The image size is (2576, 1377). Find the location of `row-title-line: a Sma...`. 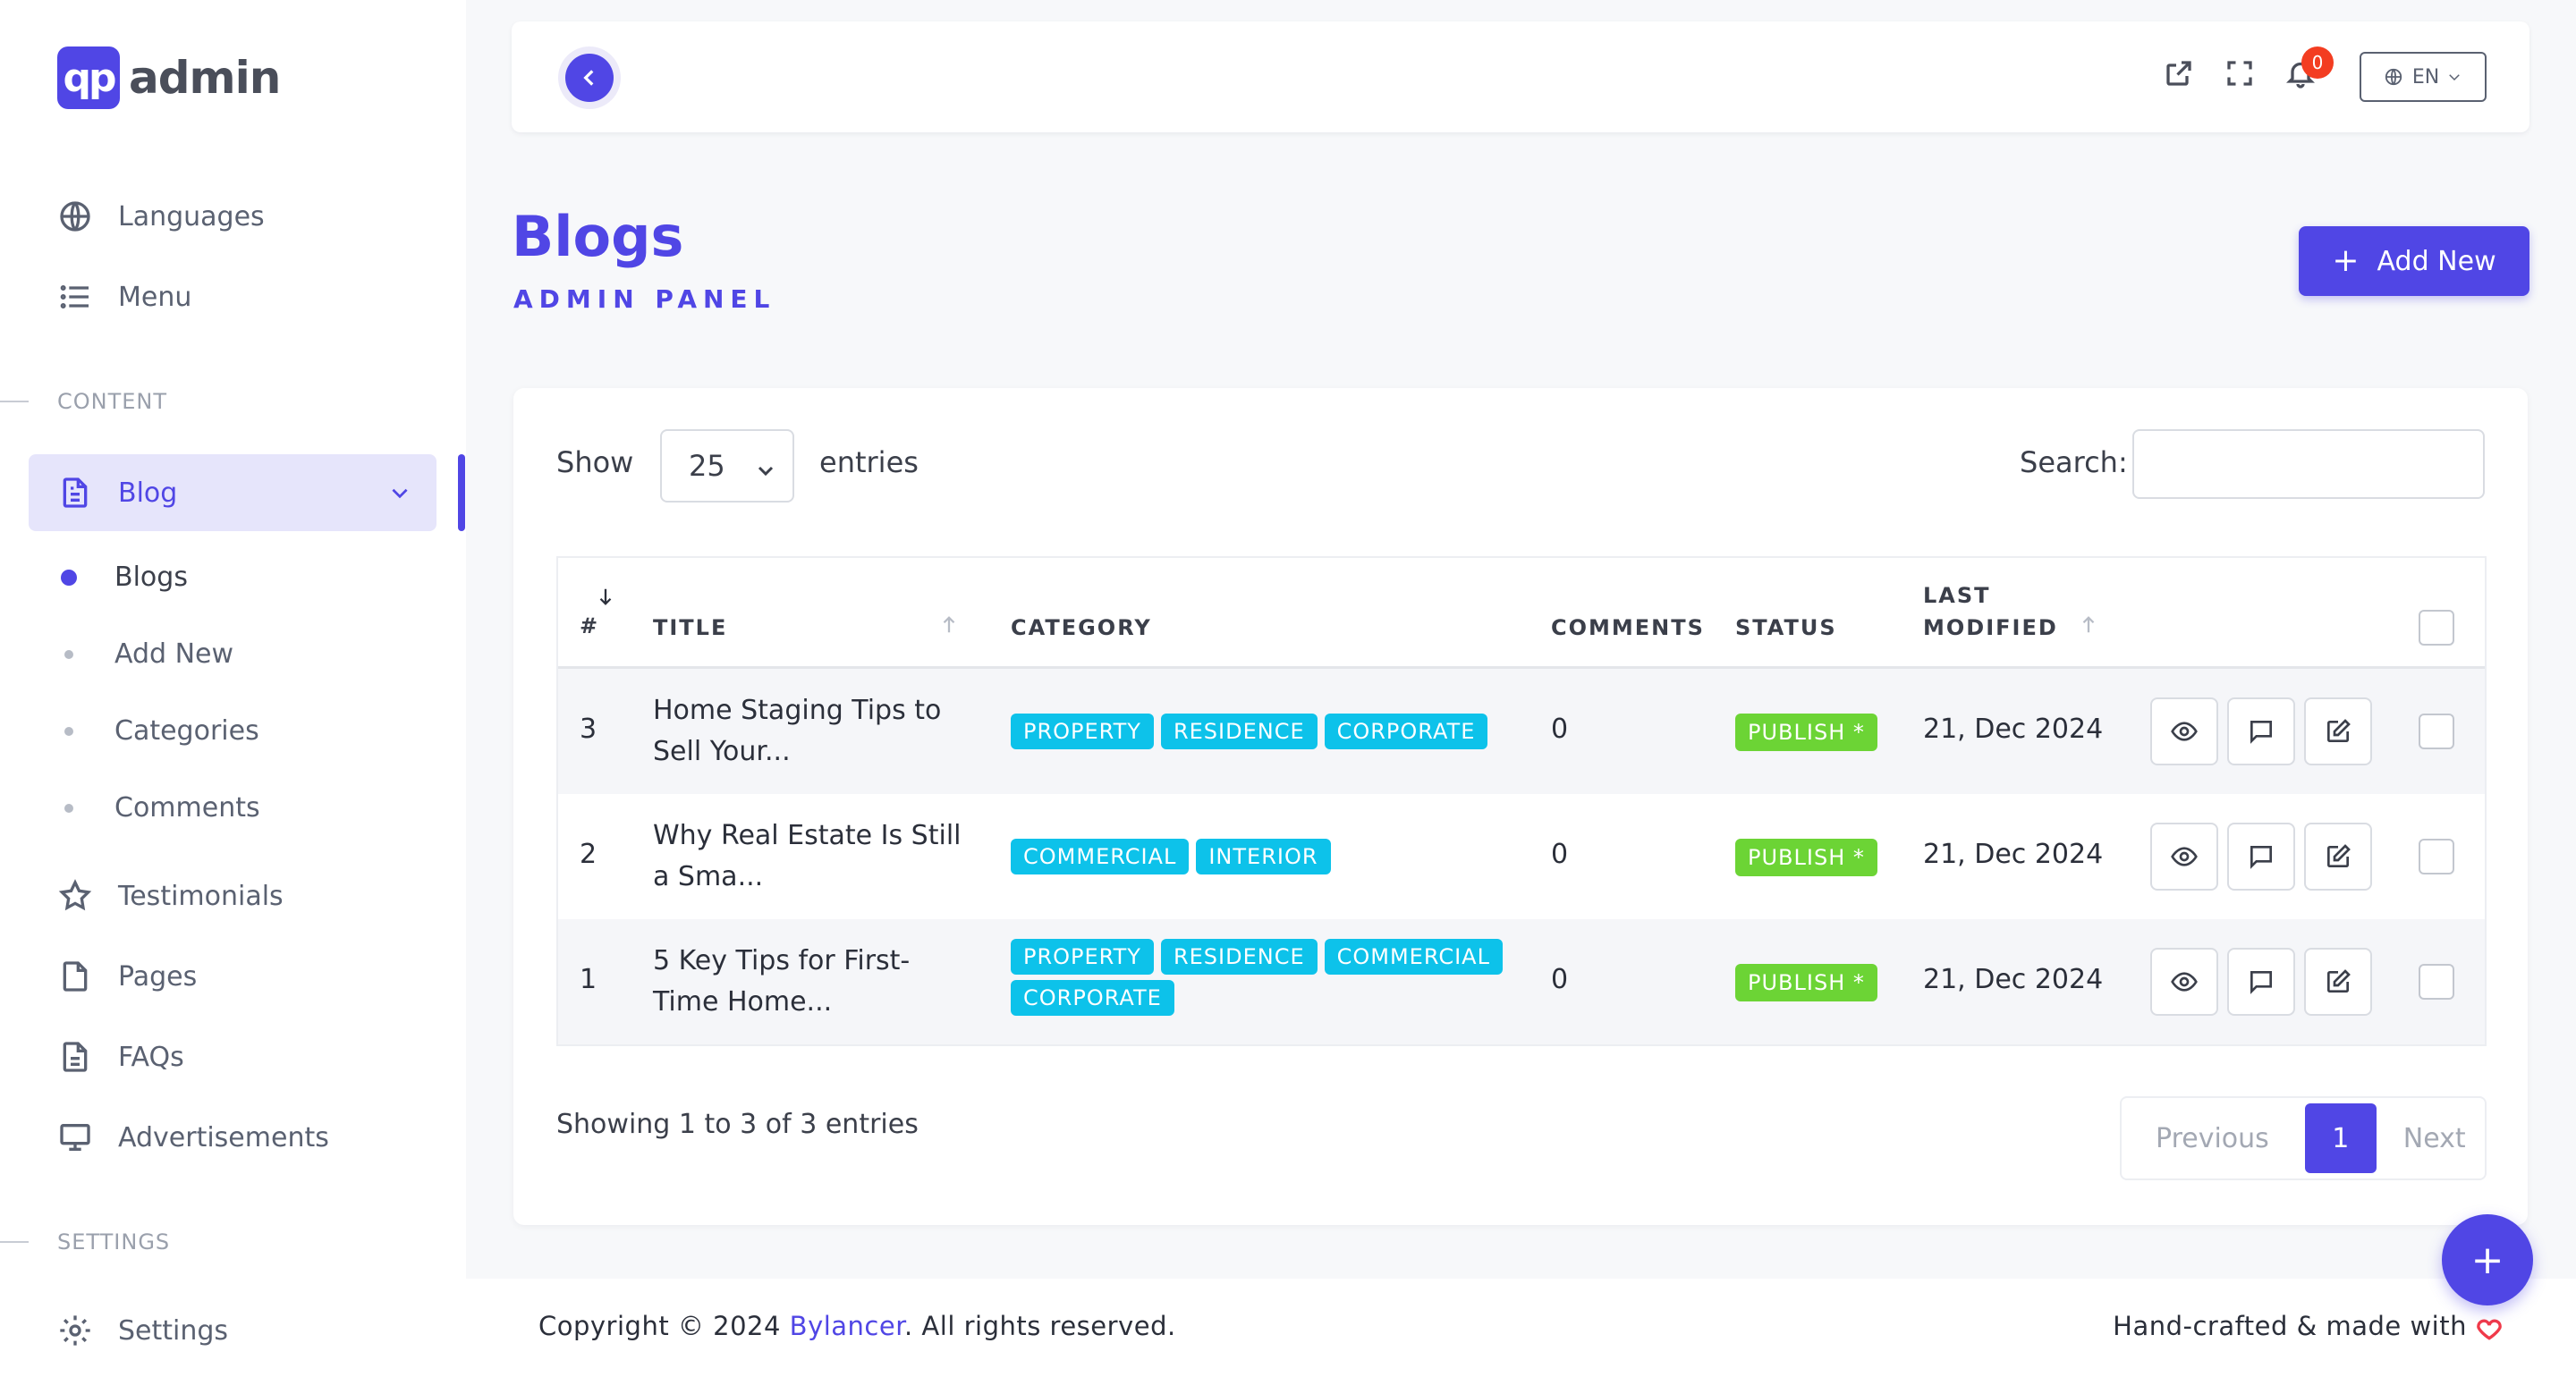

row-title-line: a Sma... is located at coordinates (708, 876).